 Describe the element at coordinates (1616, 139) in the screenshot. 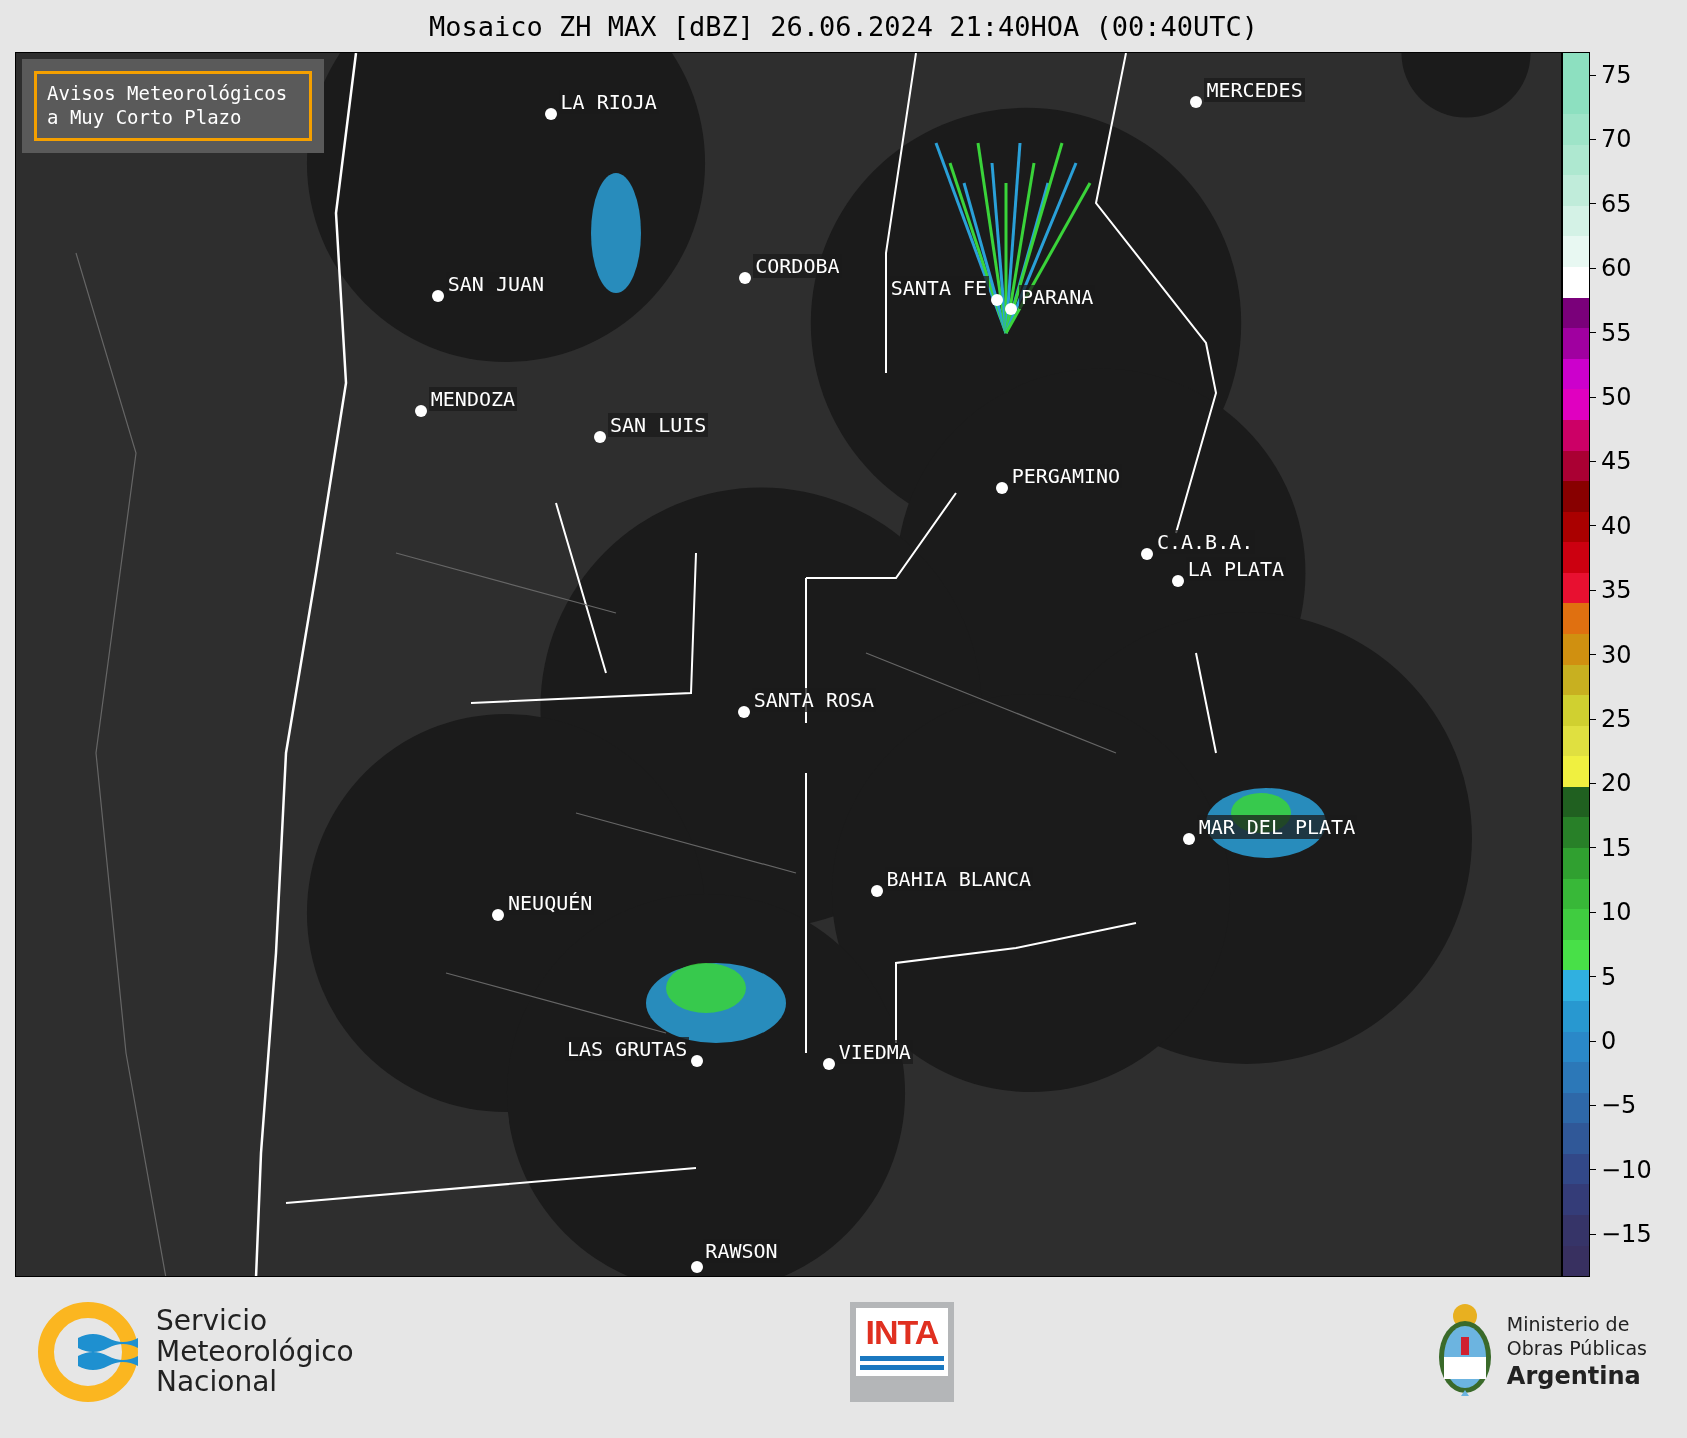

I see `colorbar-tick-label: 70` at that location.